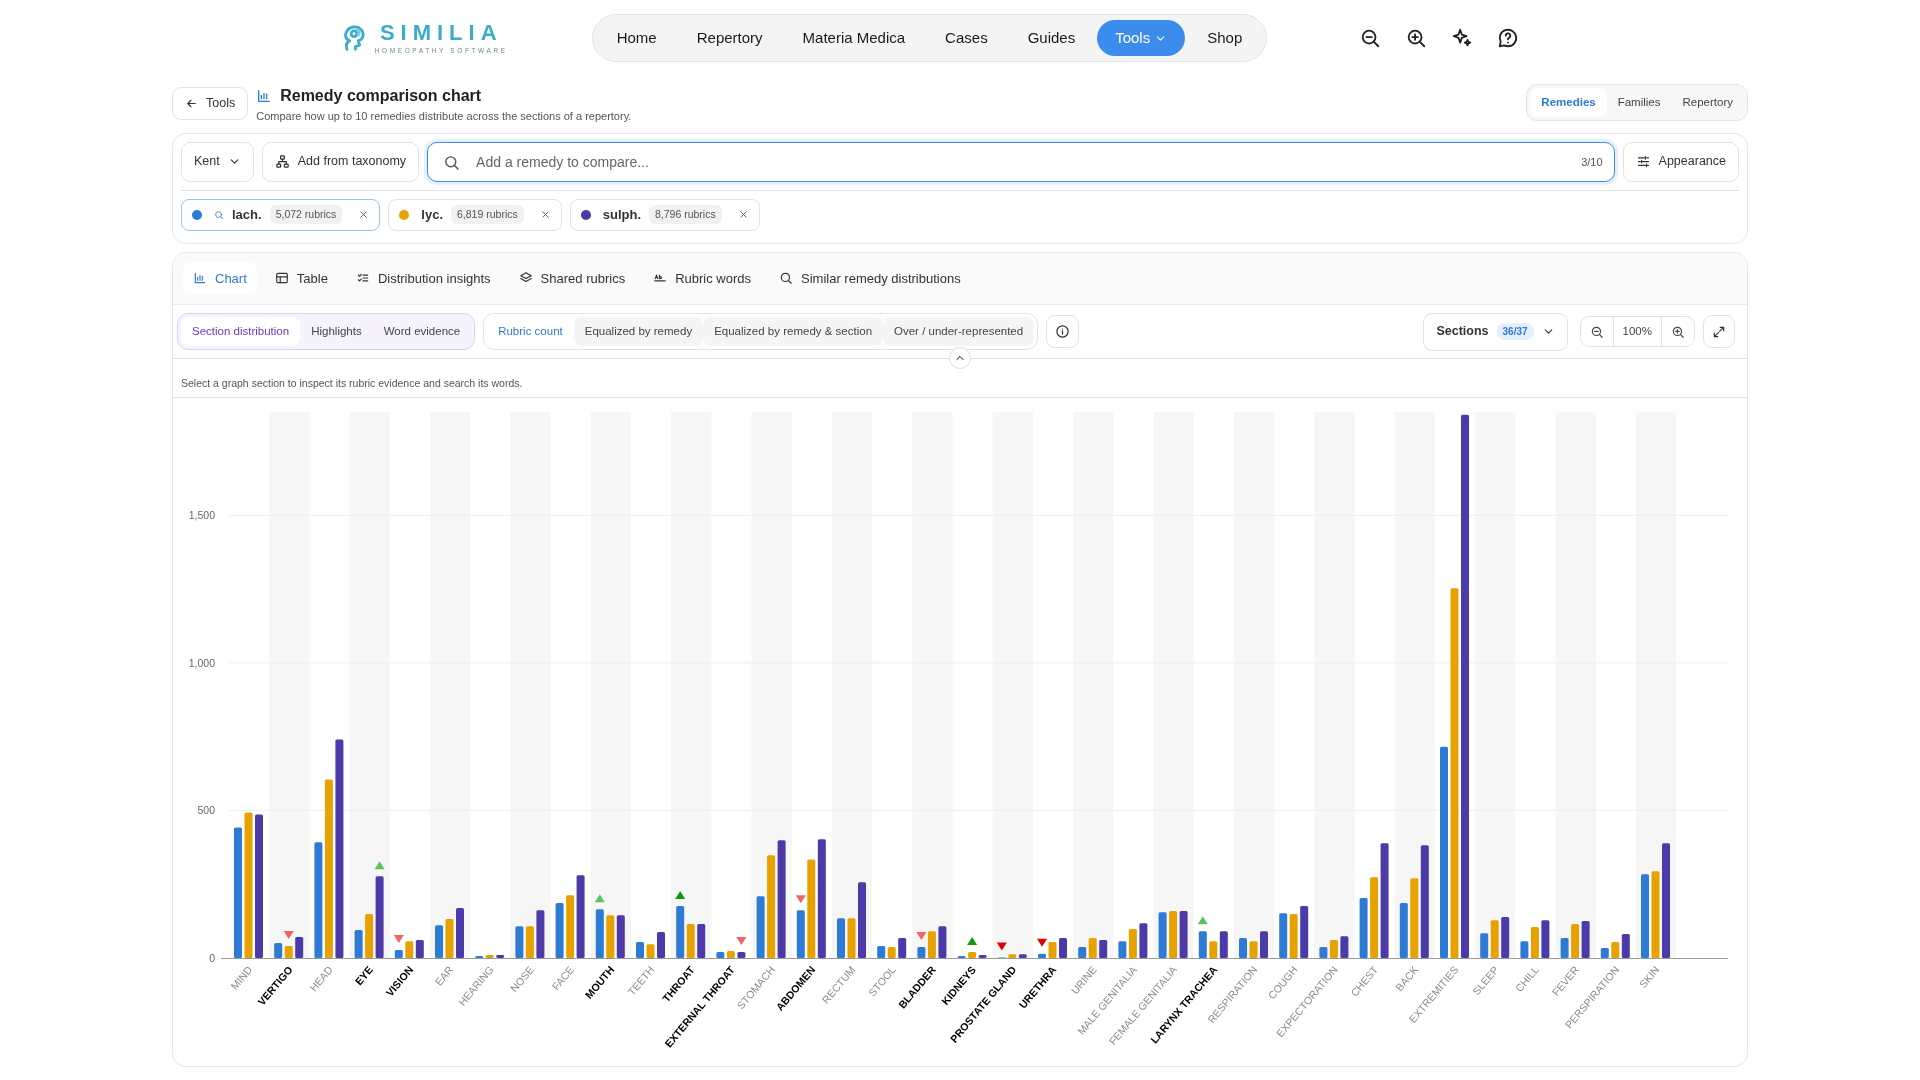 This screenshot has width=1920, height=1080. Describe the element at coordinates (729, 38) in the screenshot. I see `nav-link: Repertory` at that location.